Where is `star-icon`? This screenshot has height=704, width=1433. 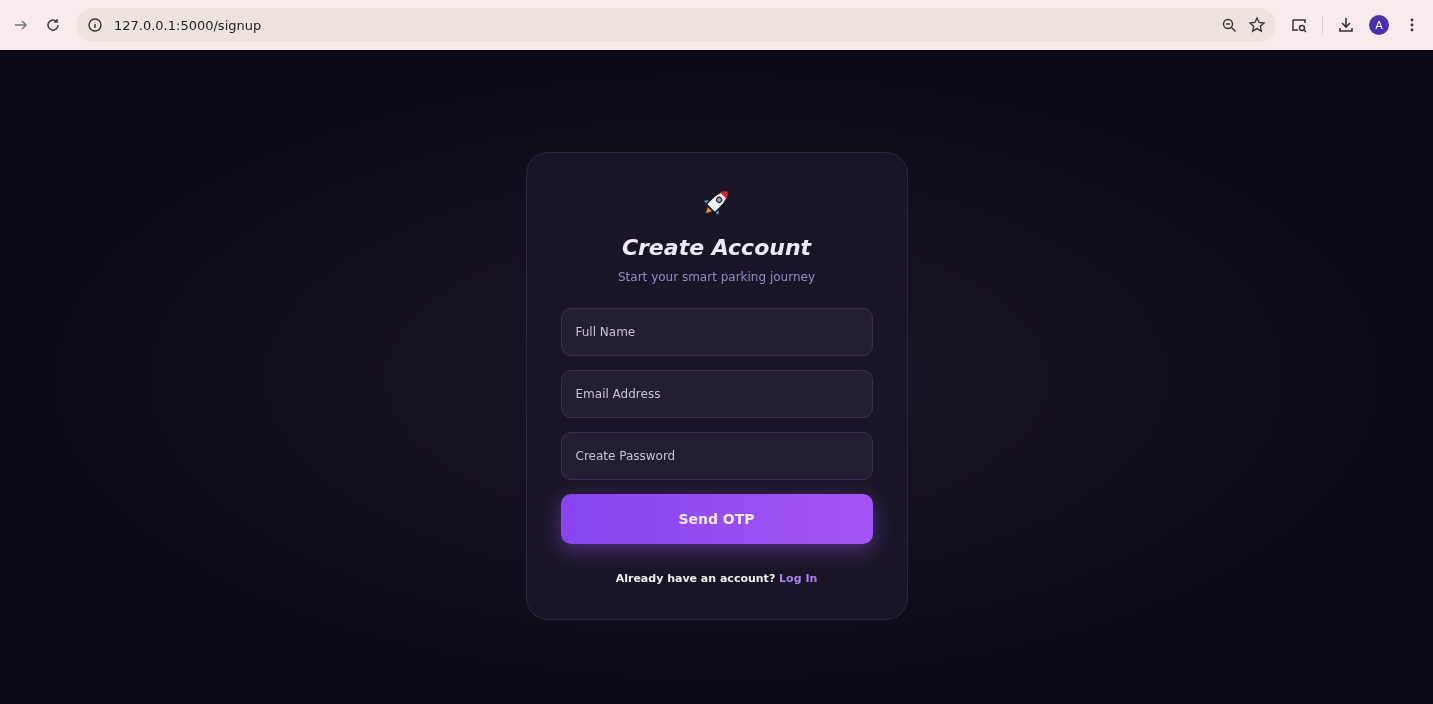
star-icon is located at coordinates (1257, 25).